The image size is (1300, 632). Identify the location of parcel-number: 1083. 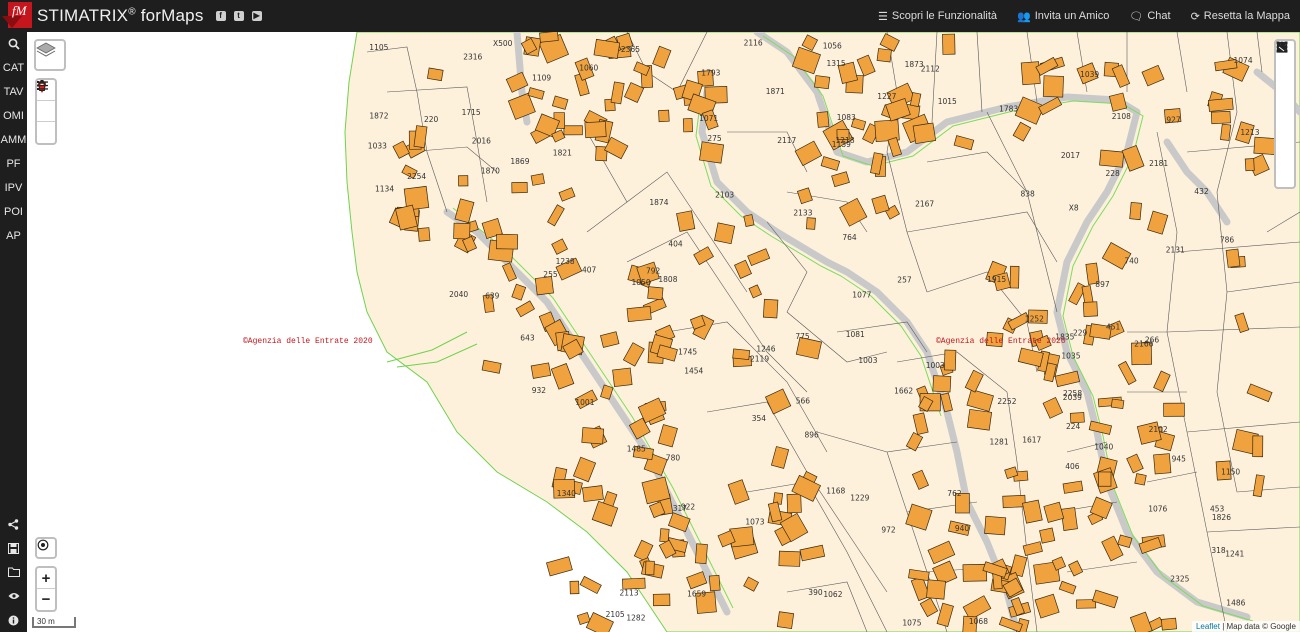
(846, 117).